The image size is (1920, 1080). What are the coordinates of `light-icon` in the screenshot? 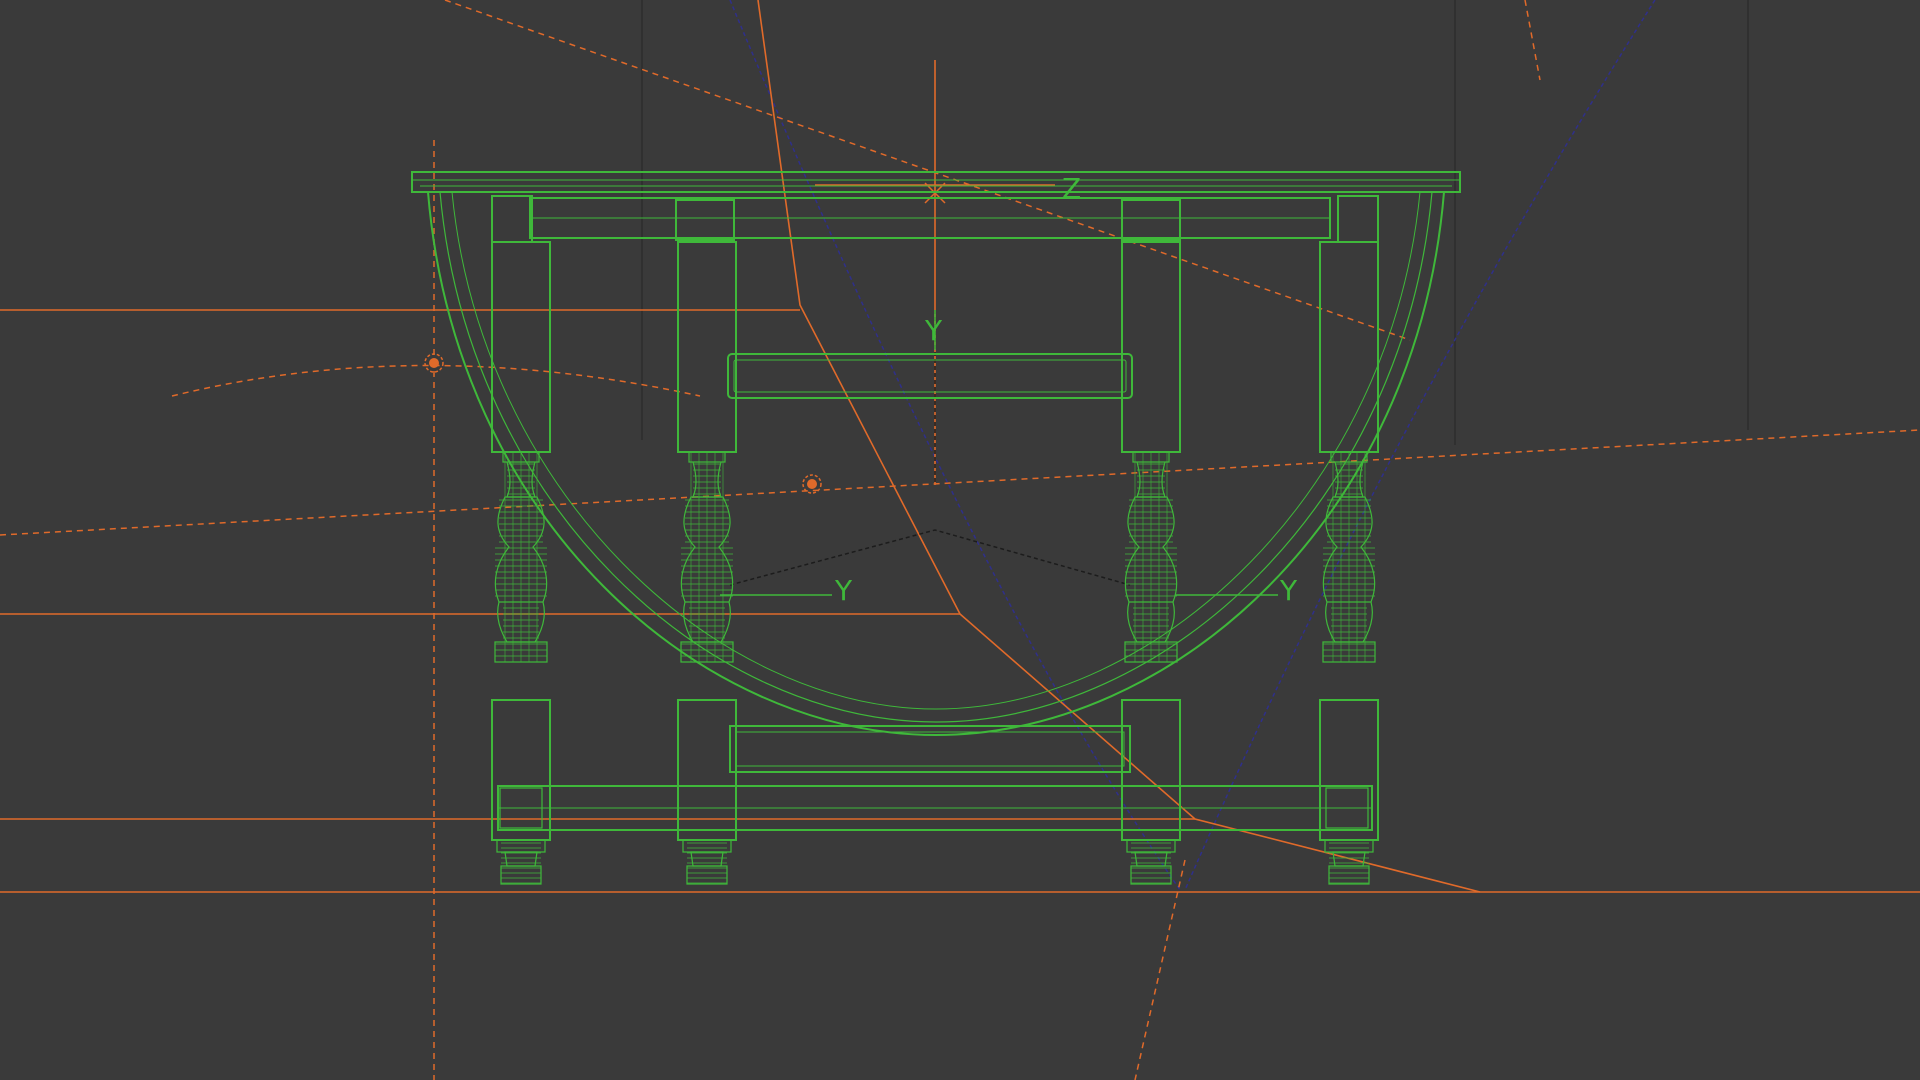 It's located at (623, 423).